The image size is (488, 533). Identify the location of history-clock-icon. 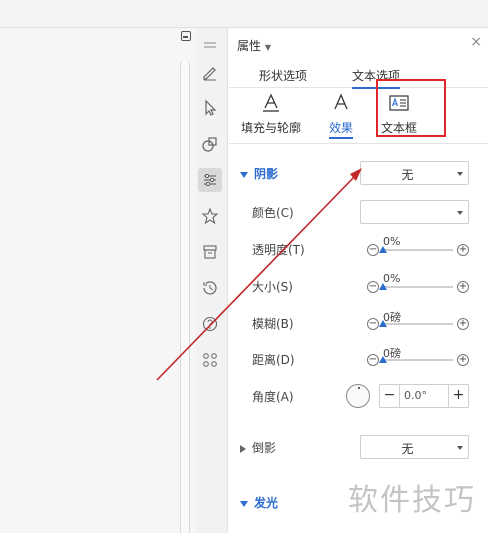
(210, 288).